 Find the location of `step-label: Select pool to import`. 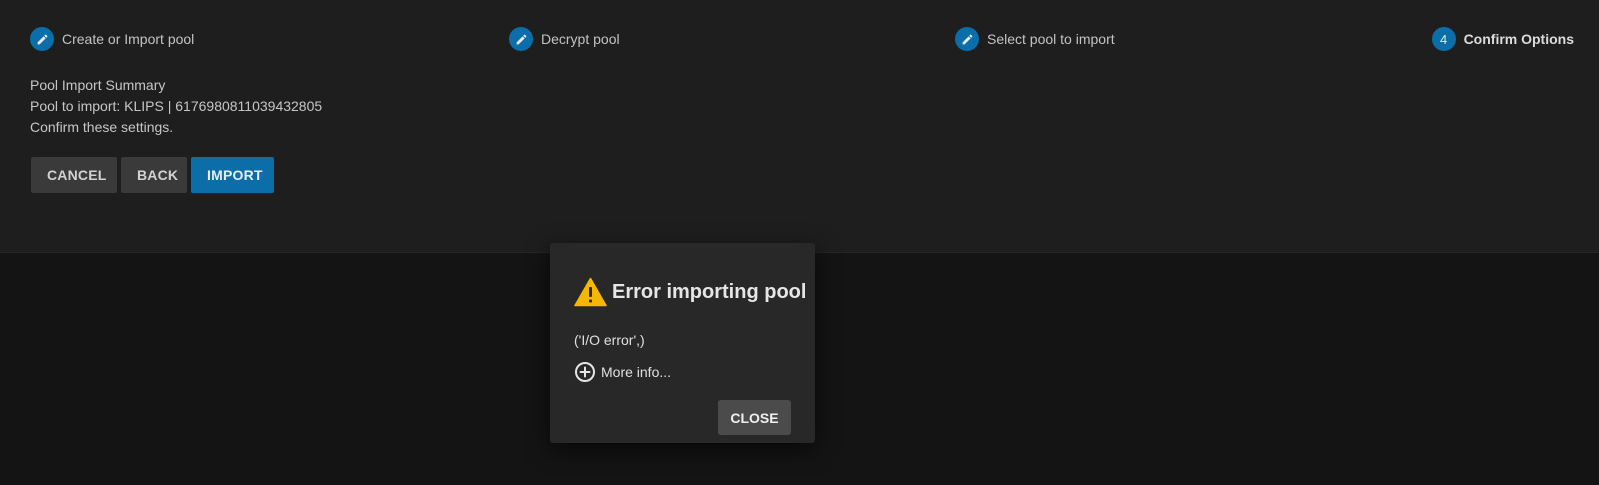

step-label: Select pool to import is located at coordinates (1051, 39).